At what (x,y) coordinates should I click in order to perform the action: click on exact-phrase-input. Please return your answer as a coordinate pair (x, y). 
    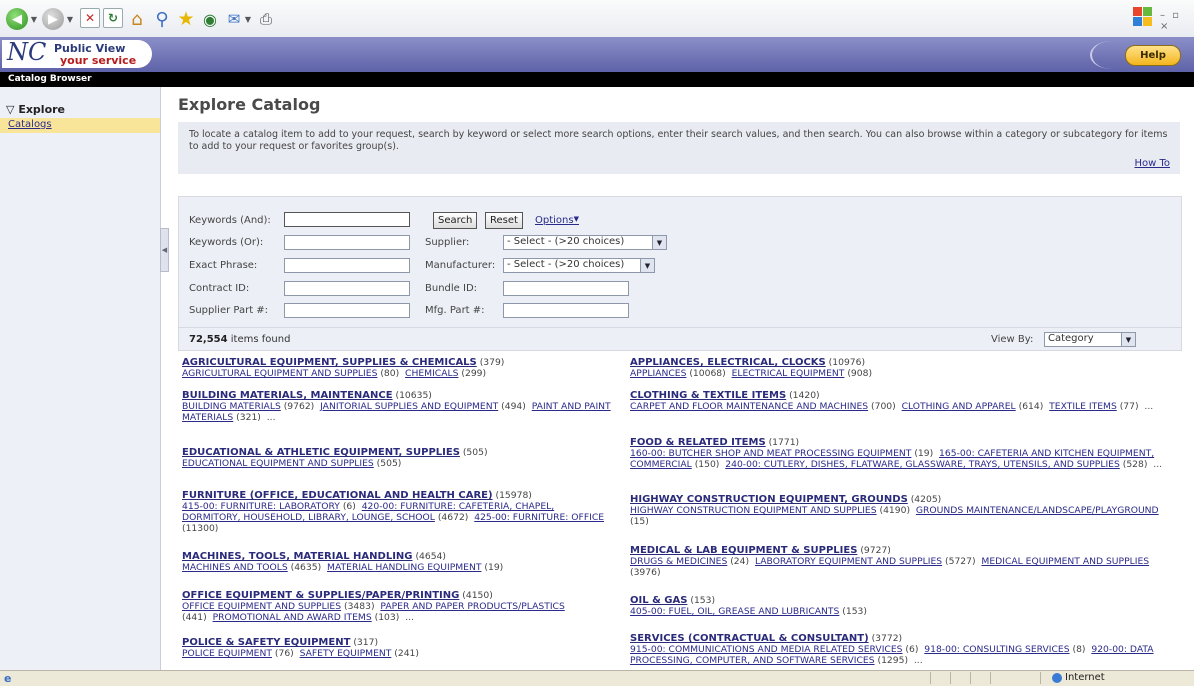
    Looking at the image, I should click on (347, 265).